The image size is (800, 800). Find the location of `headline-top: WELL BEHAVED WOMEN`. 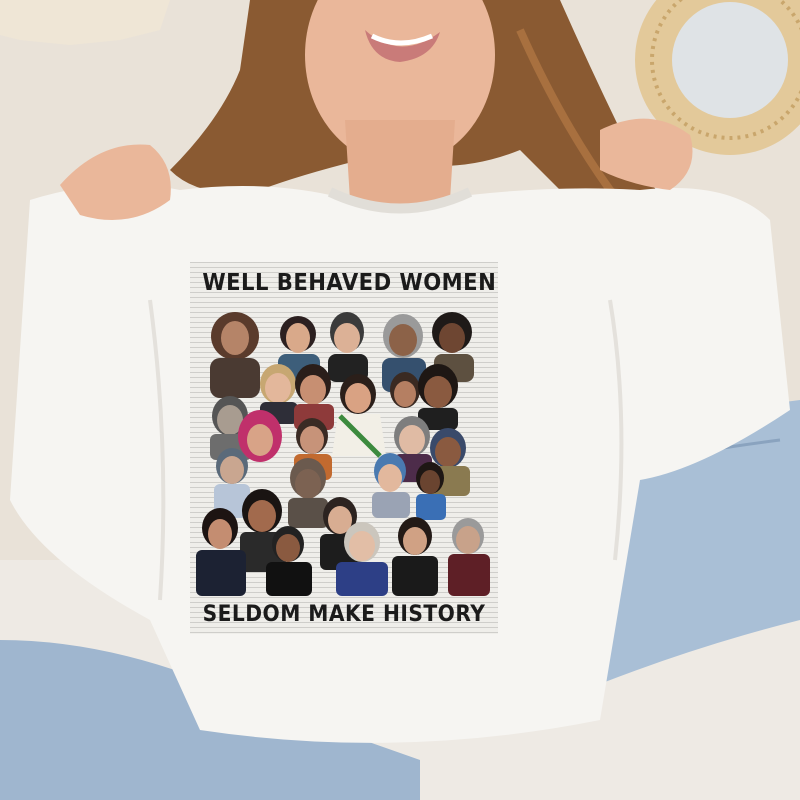

headline-top: WELL BEHAVED WOMEN is located at coordinates (349, 283).